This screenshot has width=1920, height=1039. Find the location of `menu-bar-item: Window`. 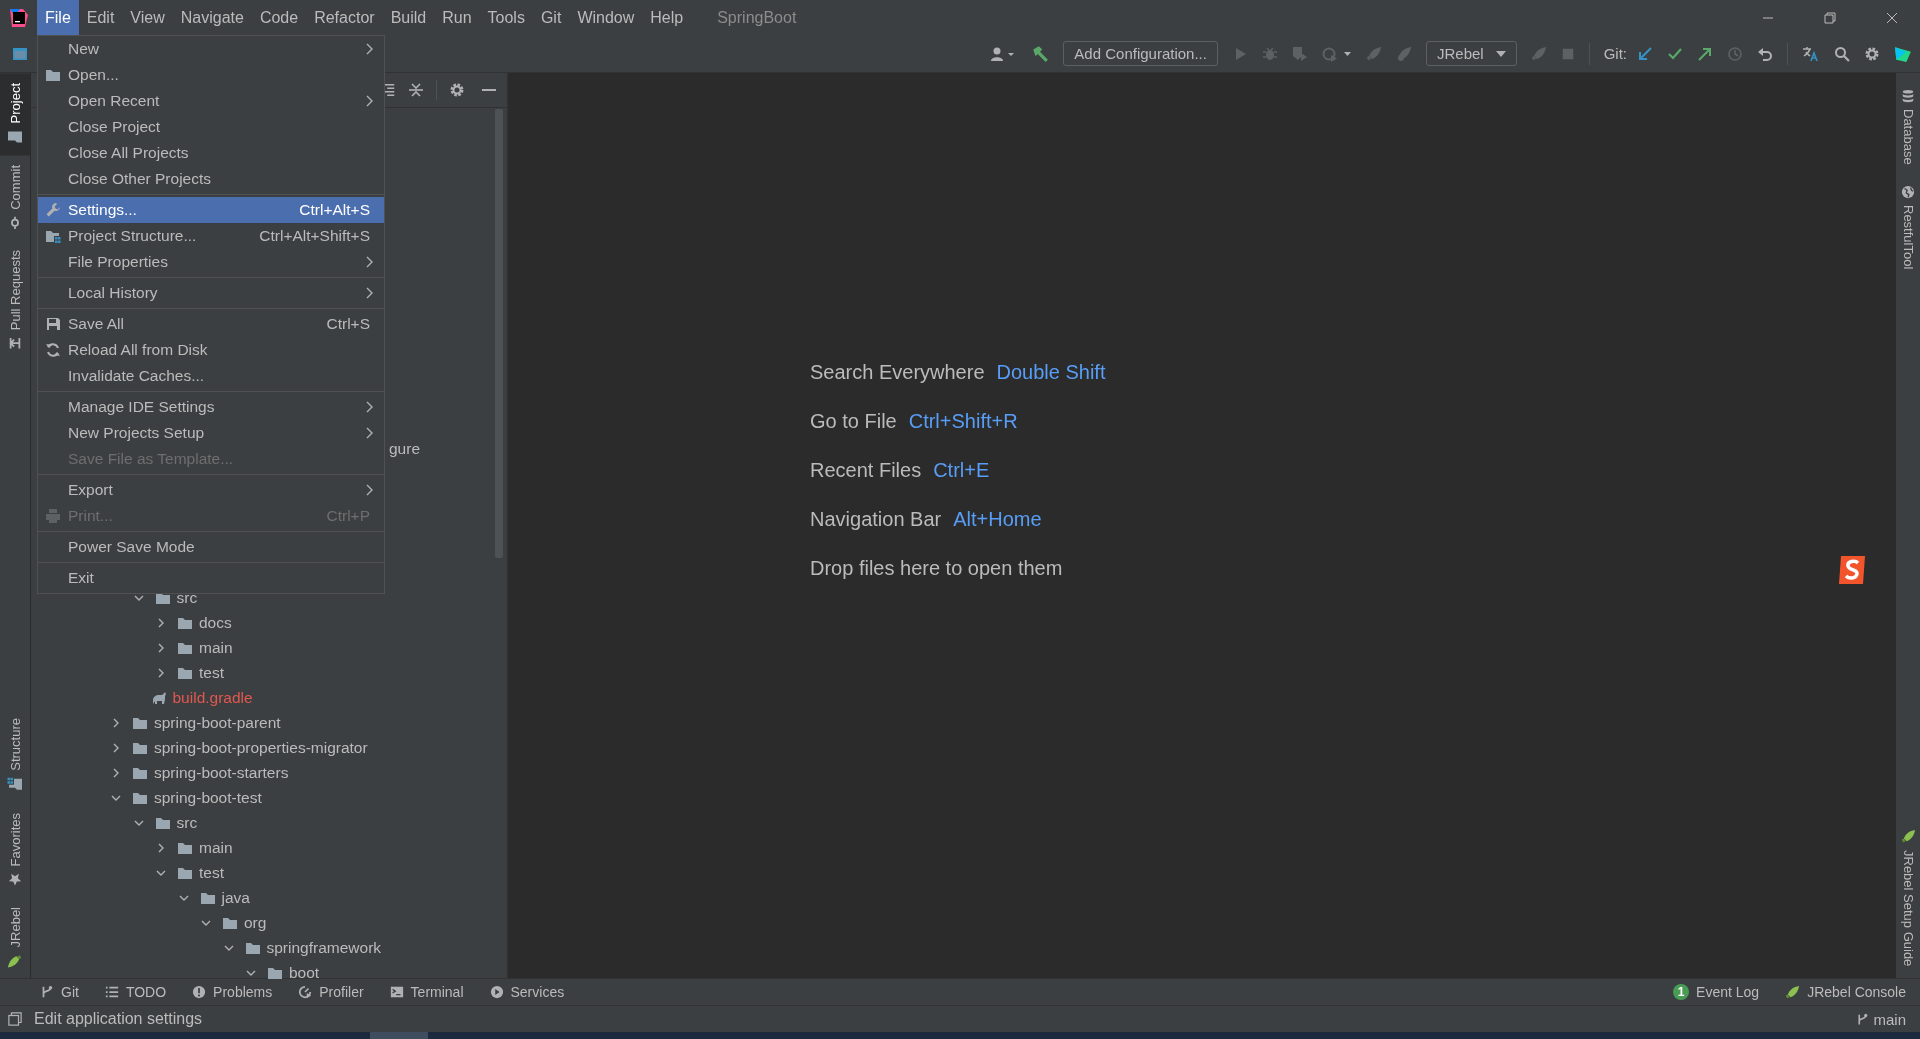

menu-bar-item: Window is located at coordinates (606, 17).